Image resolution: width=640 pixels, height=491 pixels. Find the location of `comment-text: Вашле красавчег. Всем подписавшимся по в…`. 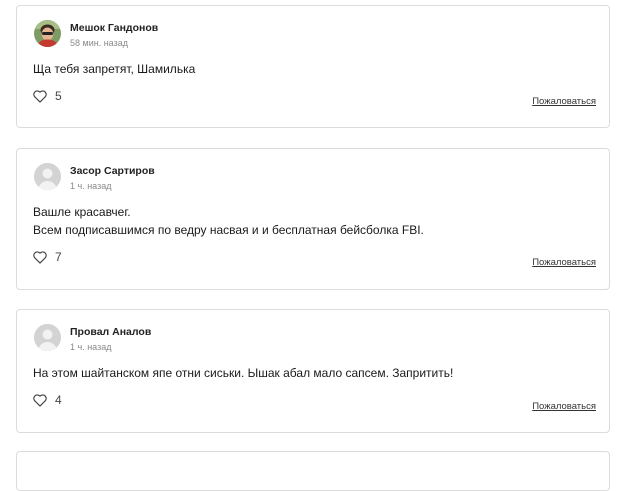

comment-text: Вашле красавчег. Всем подписавшимся по в… is located at coordinates (228, 221).